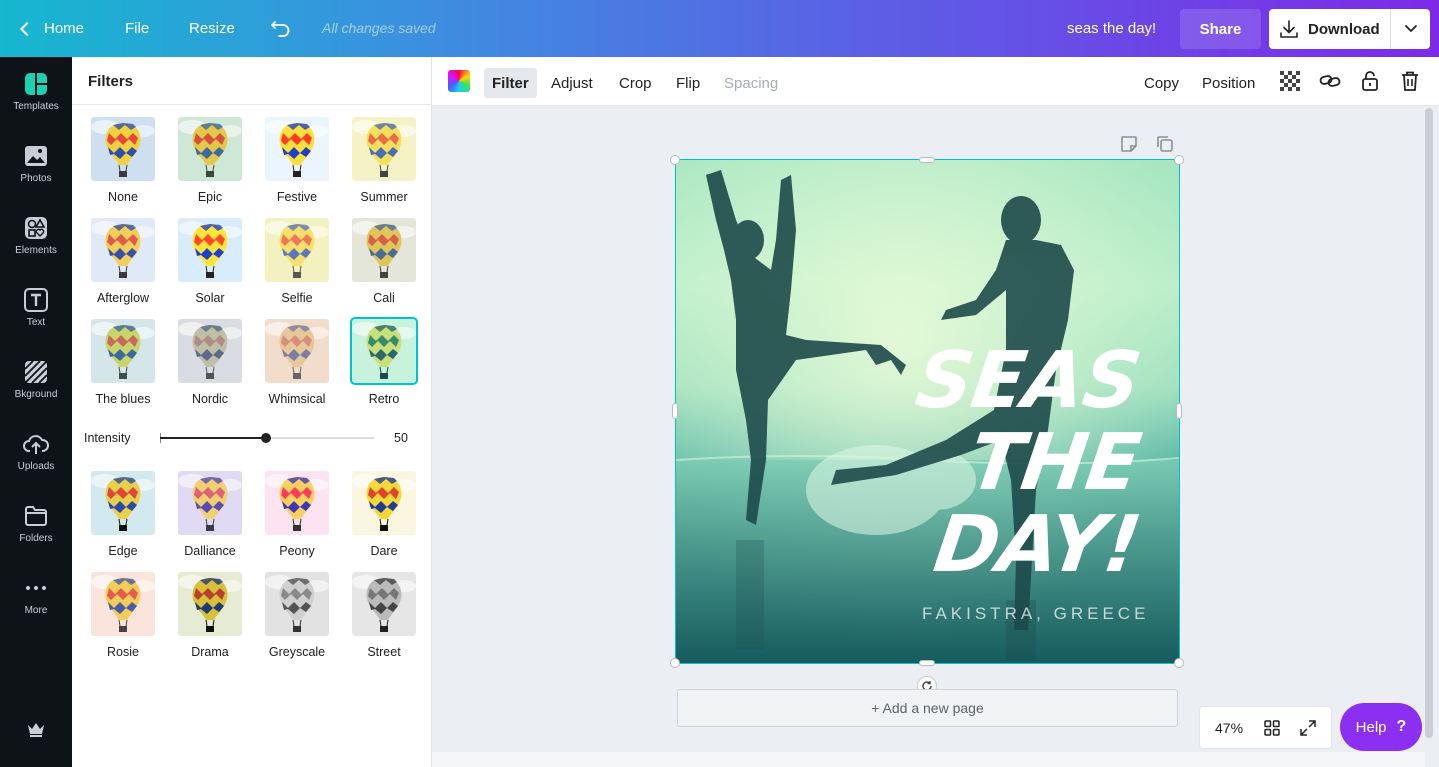 The image size is (1439, 767). I want to click on grid-view-icon, so click(1272, 728).